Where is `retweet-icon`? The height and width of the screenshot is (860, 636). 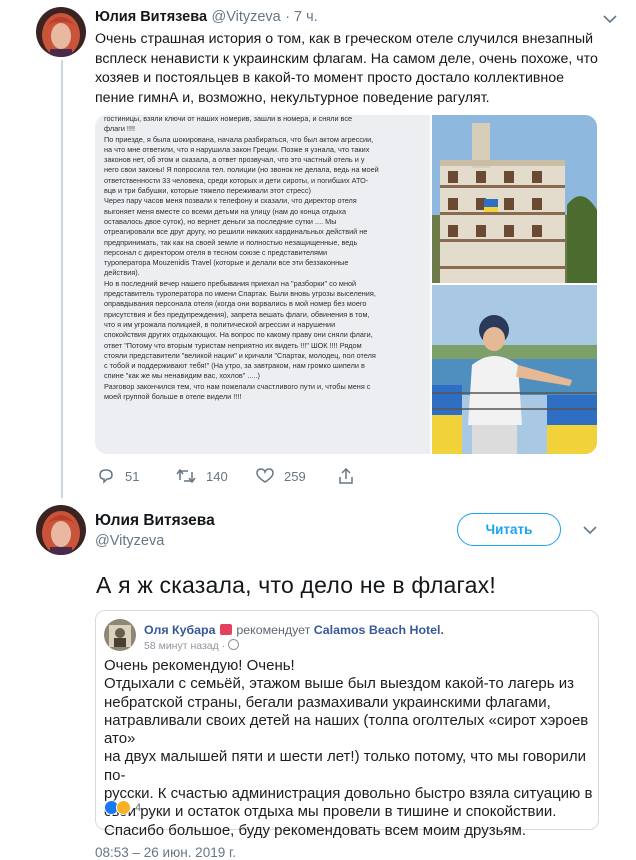 retweet-icon is located at coordinates (186, 476).